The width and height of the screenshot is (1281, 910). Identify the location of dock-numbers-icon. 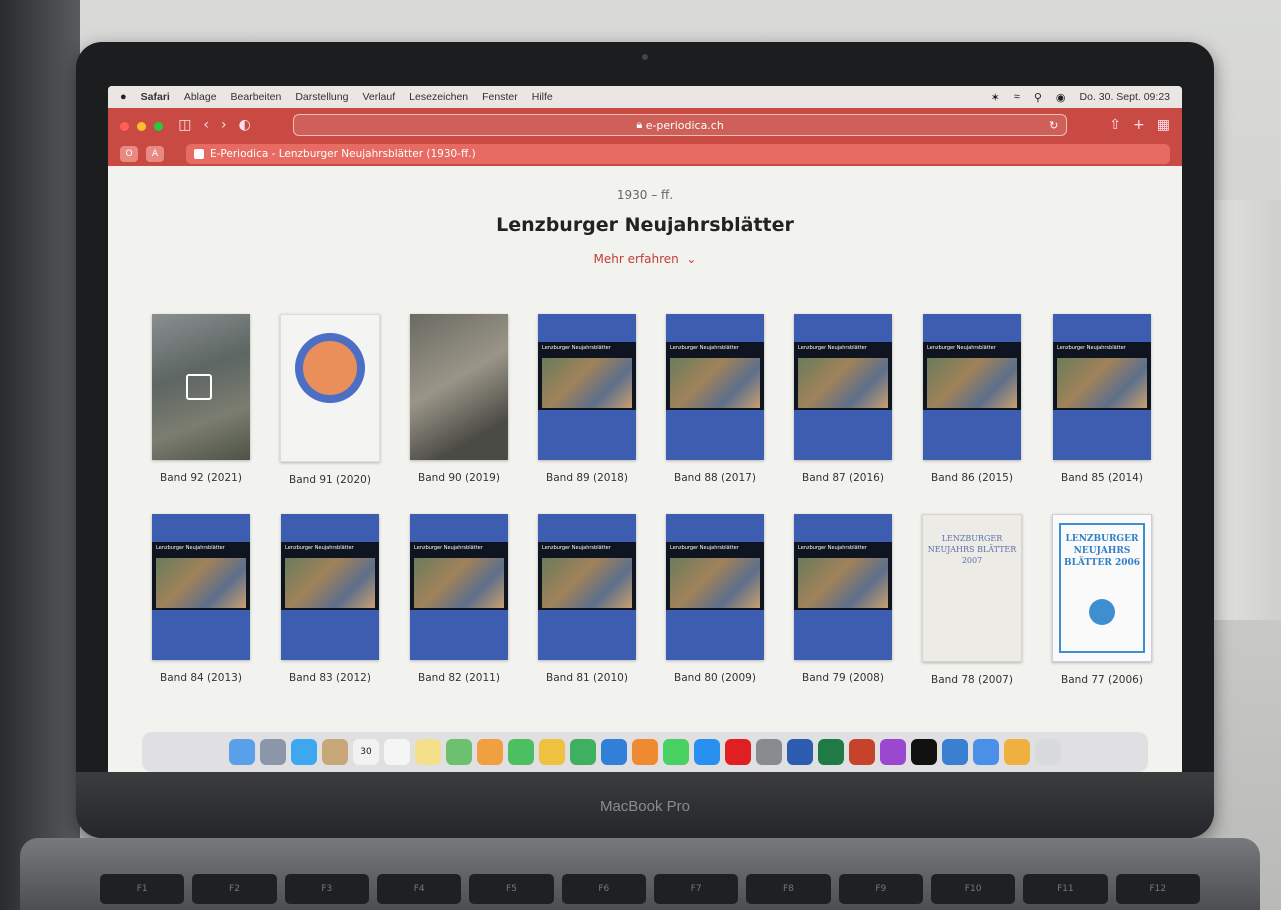
(583, 752).